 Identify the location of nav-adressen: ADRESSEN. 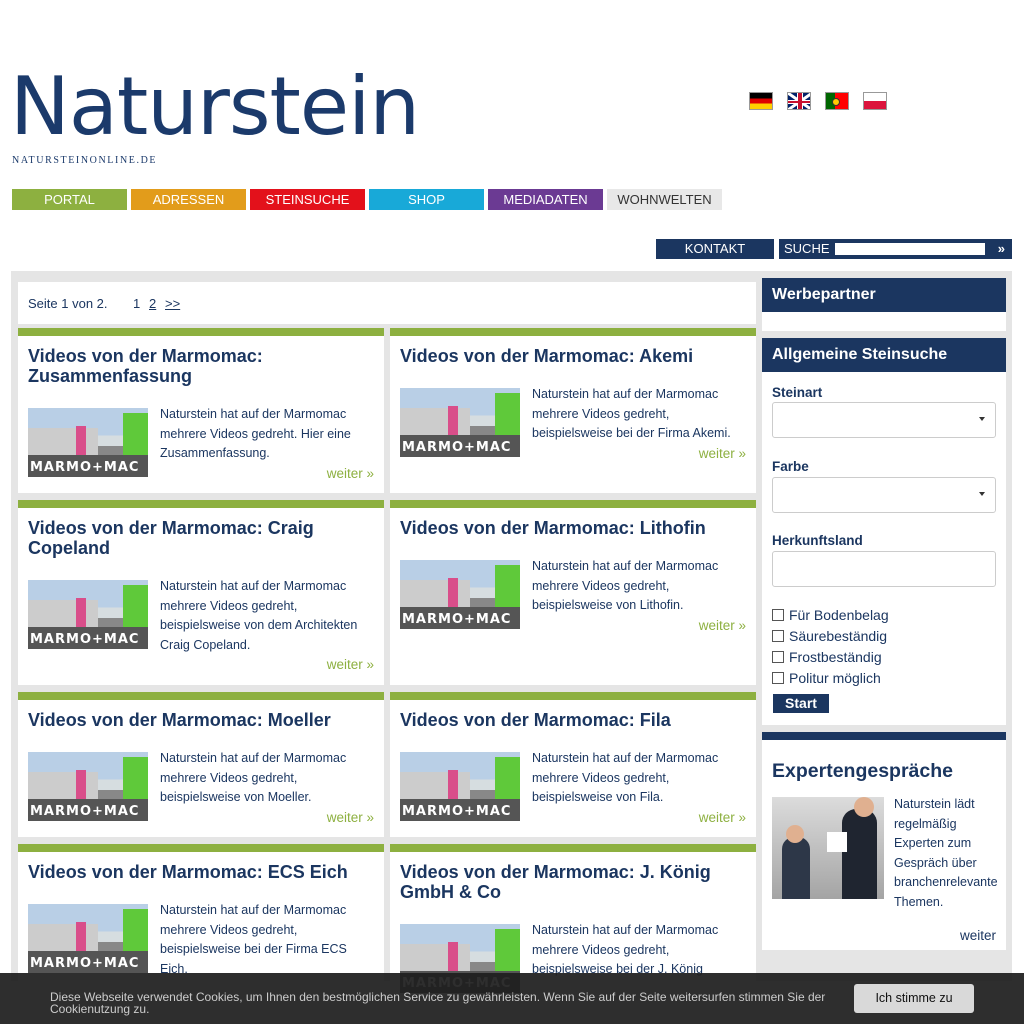
(188, 199).